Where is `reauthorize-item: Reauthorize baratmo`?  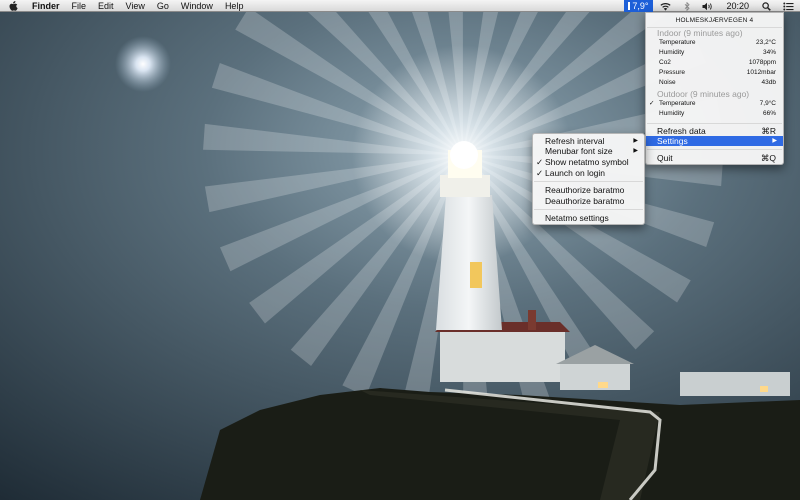
reauthorize-item: Reauthorize baratmo is located at coordinates (588, 190).